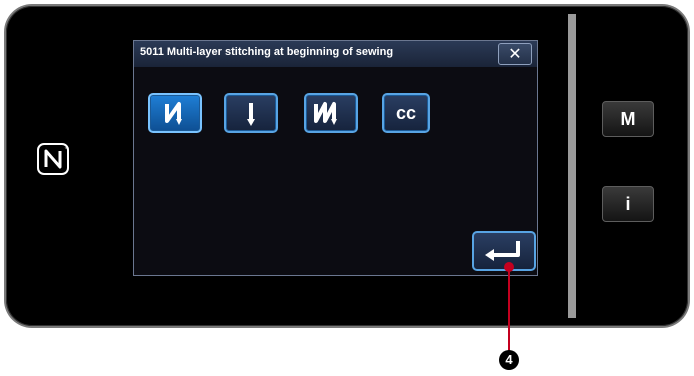  Describe the element at coordinates (66, 150) in the screenshot. I see `svg-text: ™` at that location.